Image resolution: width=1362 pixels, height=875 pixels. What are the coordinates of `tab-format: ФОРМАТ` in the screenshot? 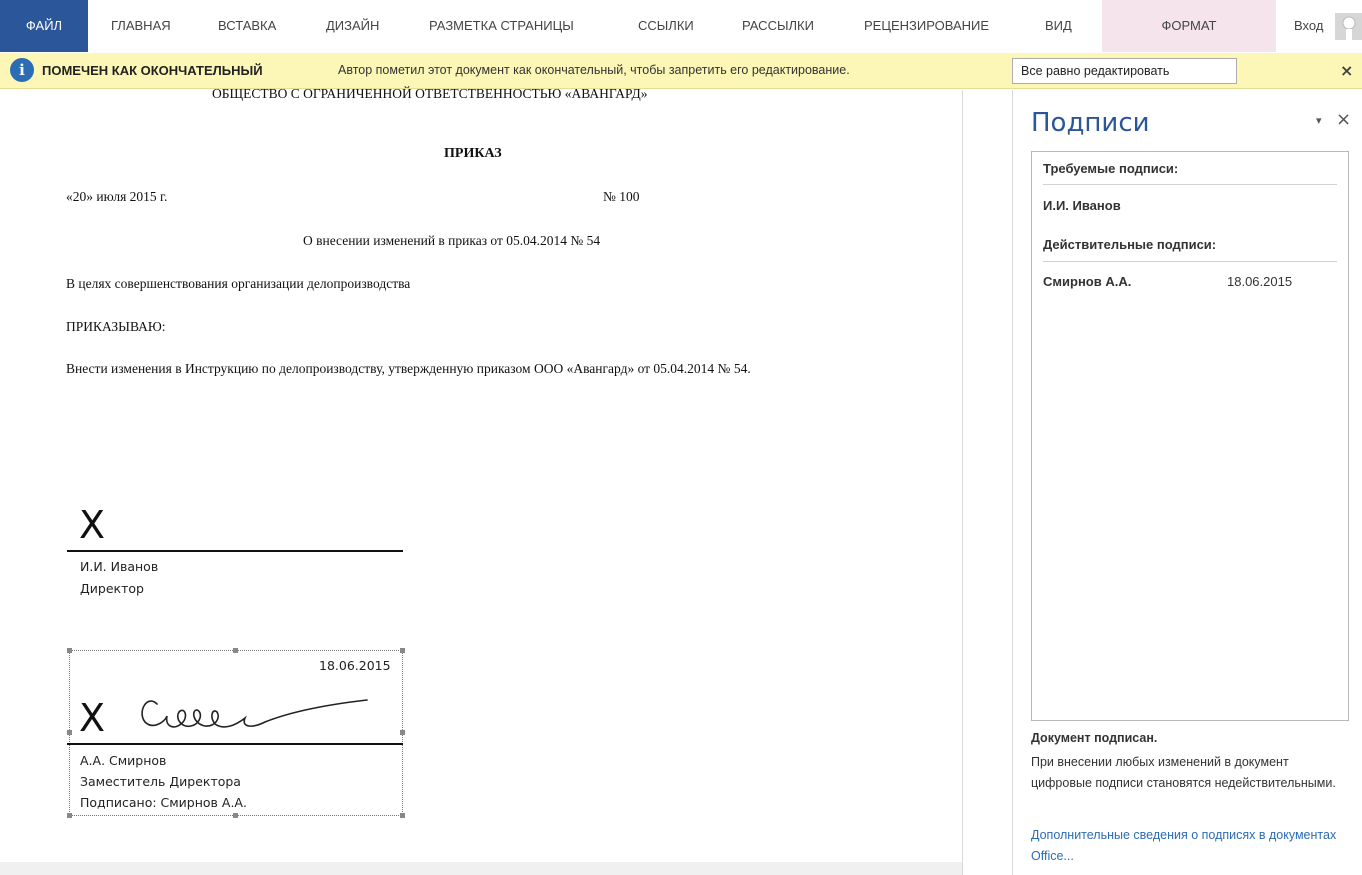 It's located at (1189, 26).